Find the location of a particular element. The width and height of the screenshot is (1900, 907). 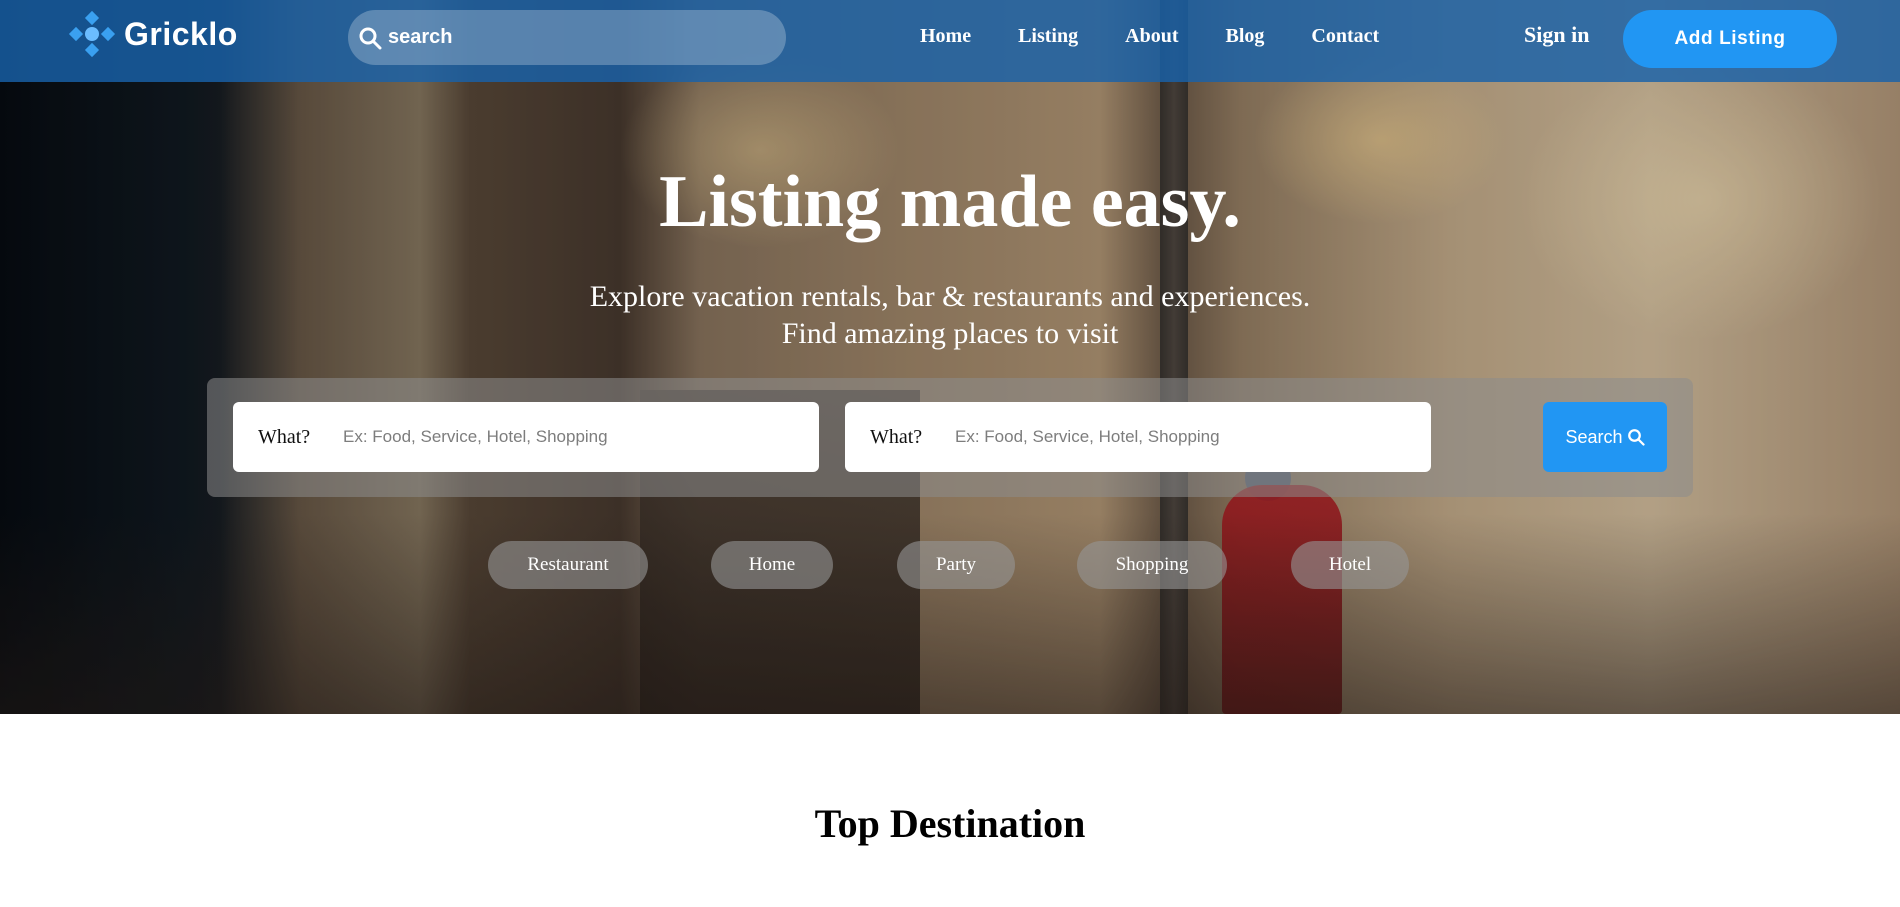

nav-search is located at coordinates (567, 37).